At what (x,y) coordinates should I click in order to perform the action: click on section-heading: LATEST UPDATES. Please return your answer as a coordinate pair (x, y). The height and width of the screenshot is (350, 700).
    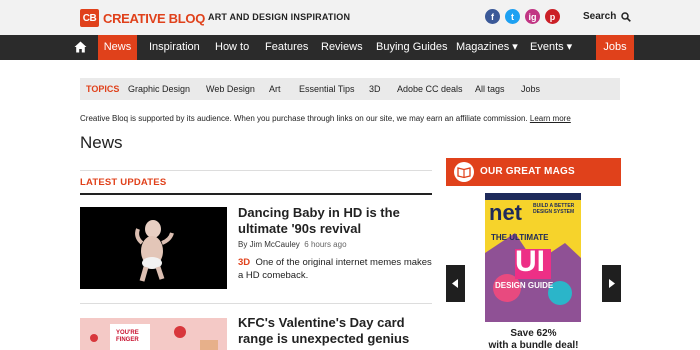
    Looking at the image, I should click on (123, 182).